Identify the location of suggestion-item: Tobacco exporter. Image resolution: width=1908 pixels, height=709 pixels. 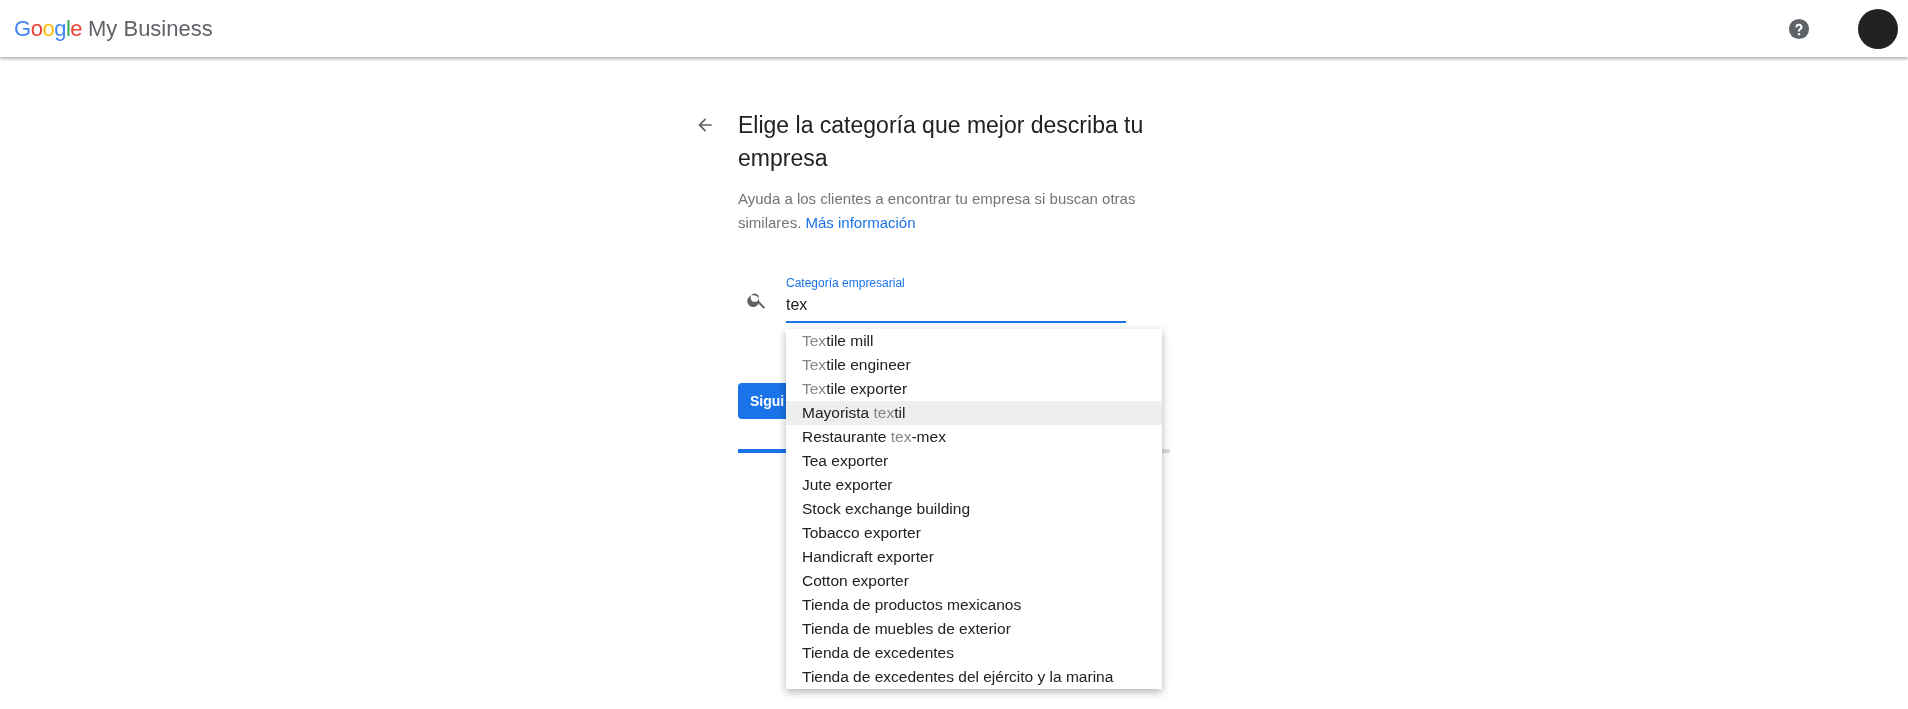
(974, 533).